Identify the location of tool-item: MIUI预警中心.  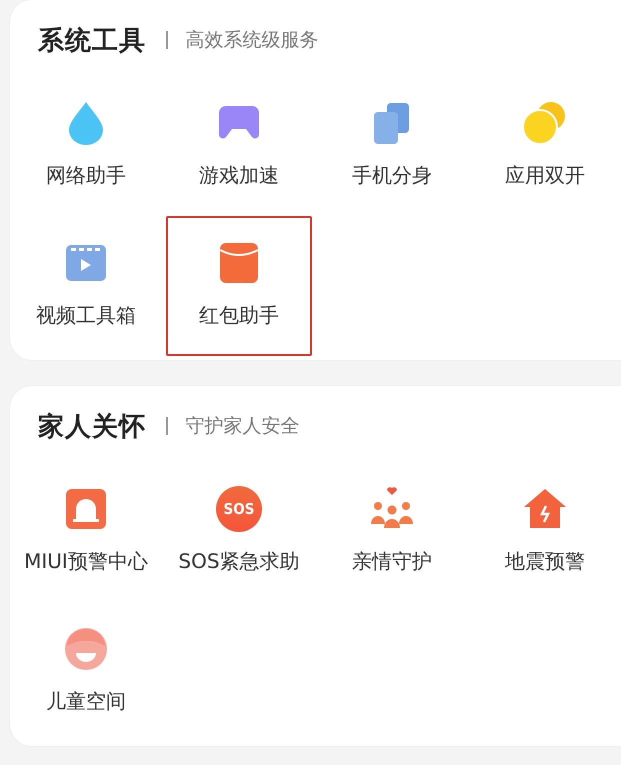
(86, 532).